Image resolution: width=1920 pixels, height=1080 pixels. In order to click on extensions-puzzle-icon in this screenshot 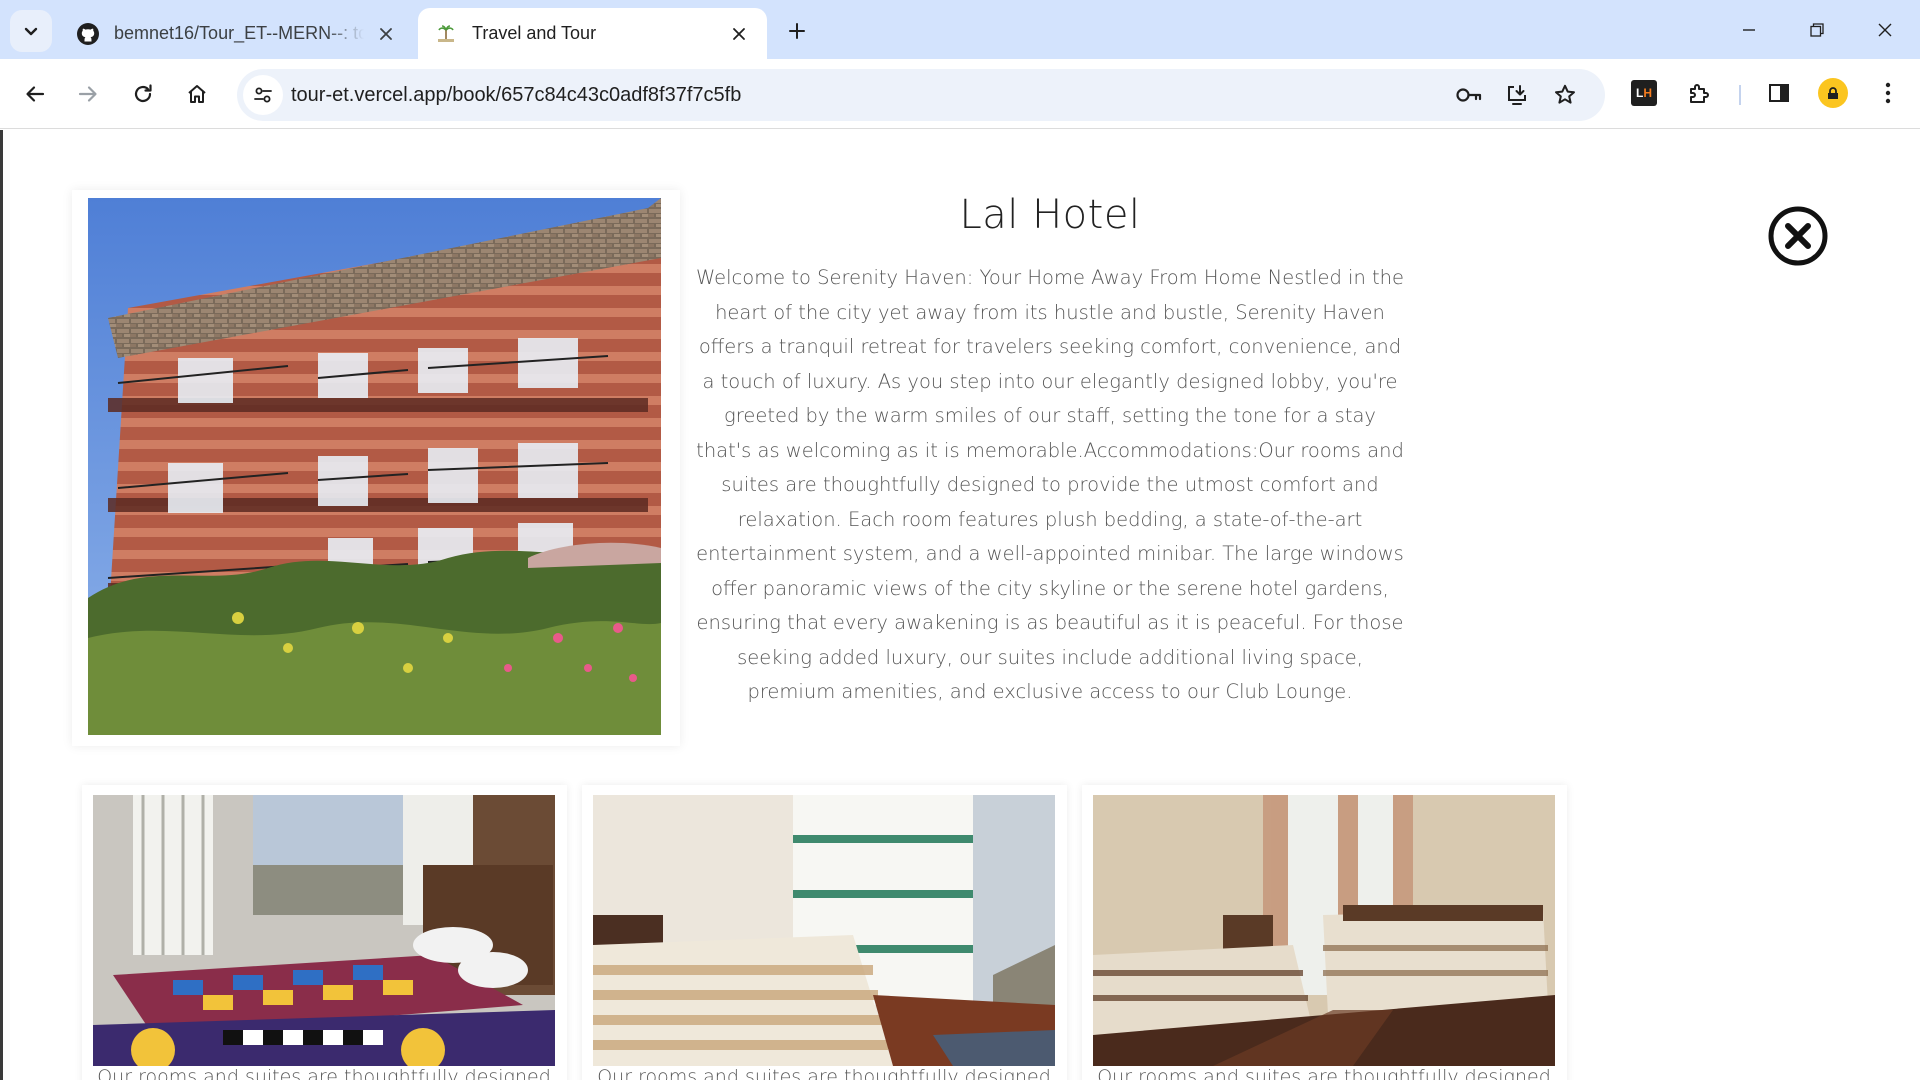, I will do `click(1699, 93)`.